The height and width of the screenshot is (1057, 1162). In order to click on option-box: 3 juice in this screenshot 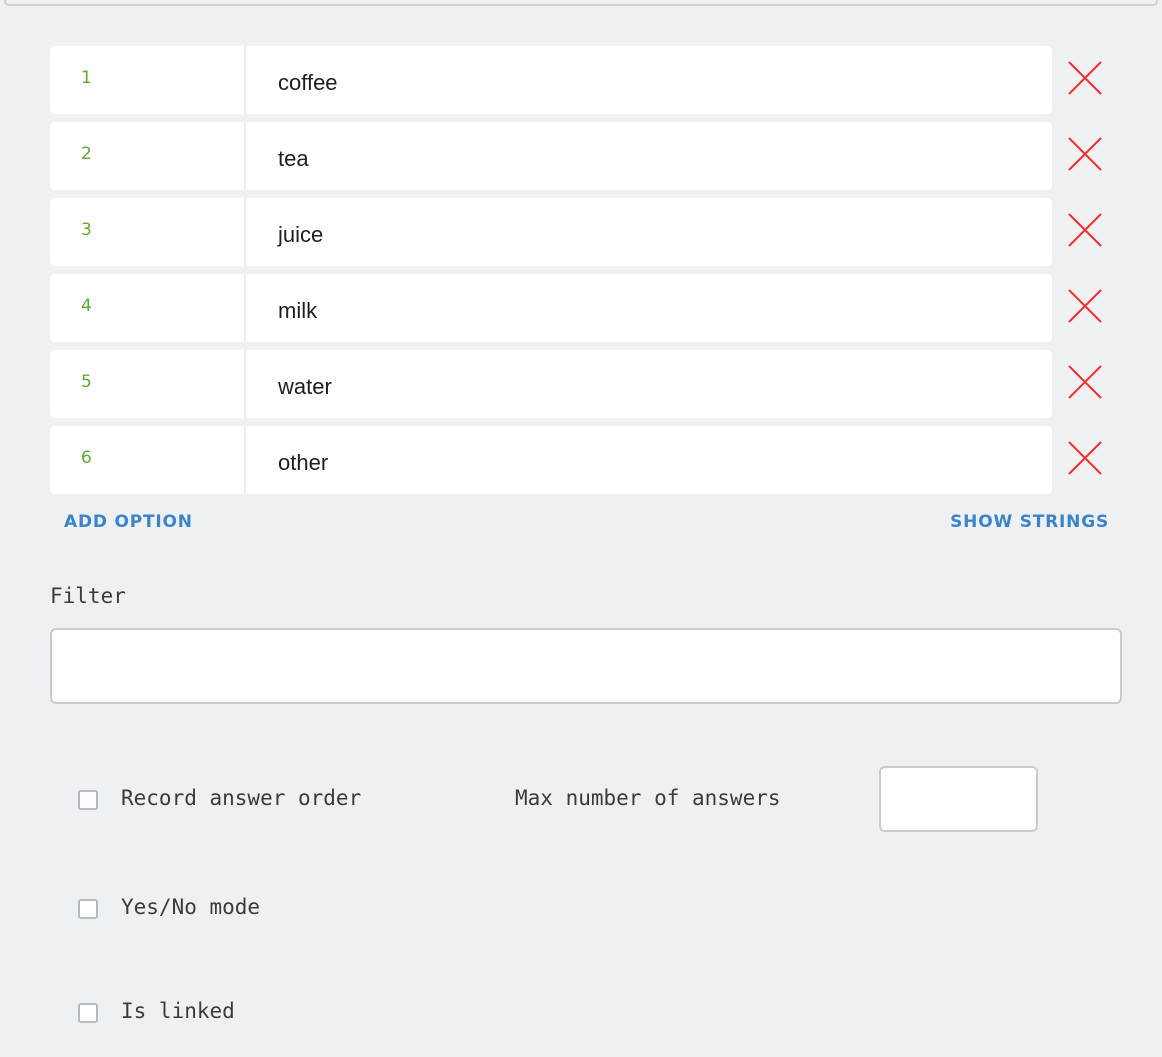, I will do `click(551, 232)`.